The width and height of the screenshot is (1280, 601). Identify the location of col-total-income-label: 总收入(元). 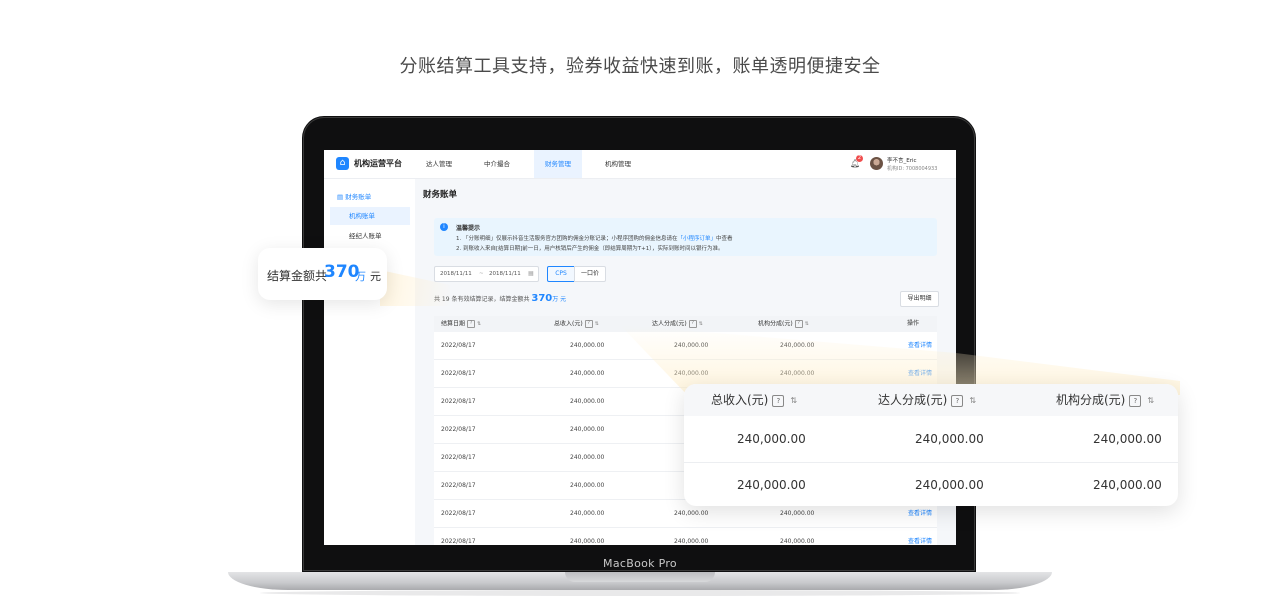
(568, 324).